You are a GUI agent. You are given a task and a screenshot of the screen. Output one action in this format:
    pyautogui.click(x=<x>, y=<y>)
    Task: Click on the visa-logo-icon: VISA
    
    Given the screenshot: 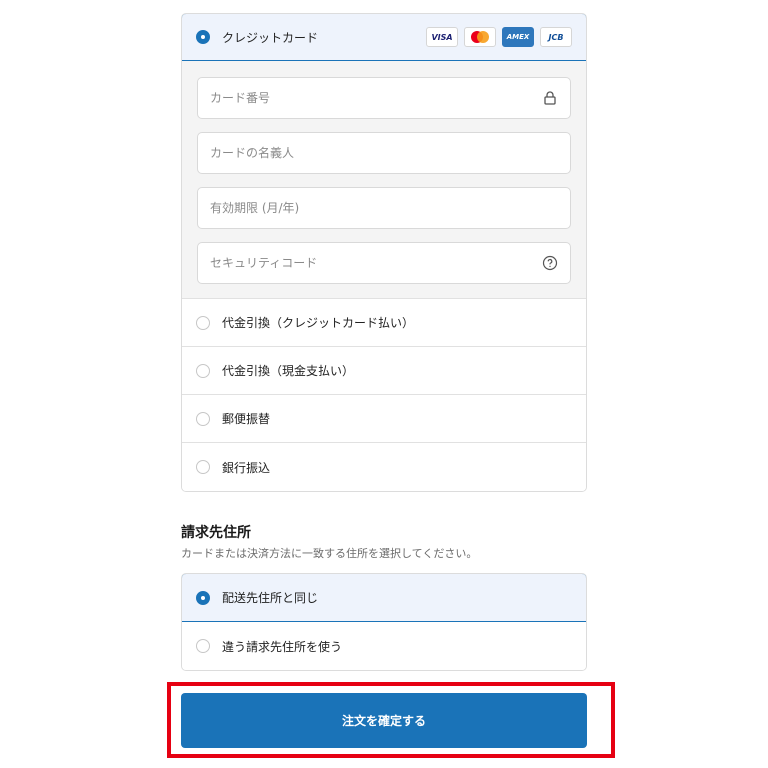 What is the action you would take?
    pyautogui.click(x=442, y=37)
    